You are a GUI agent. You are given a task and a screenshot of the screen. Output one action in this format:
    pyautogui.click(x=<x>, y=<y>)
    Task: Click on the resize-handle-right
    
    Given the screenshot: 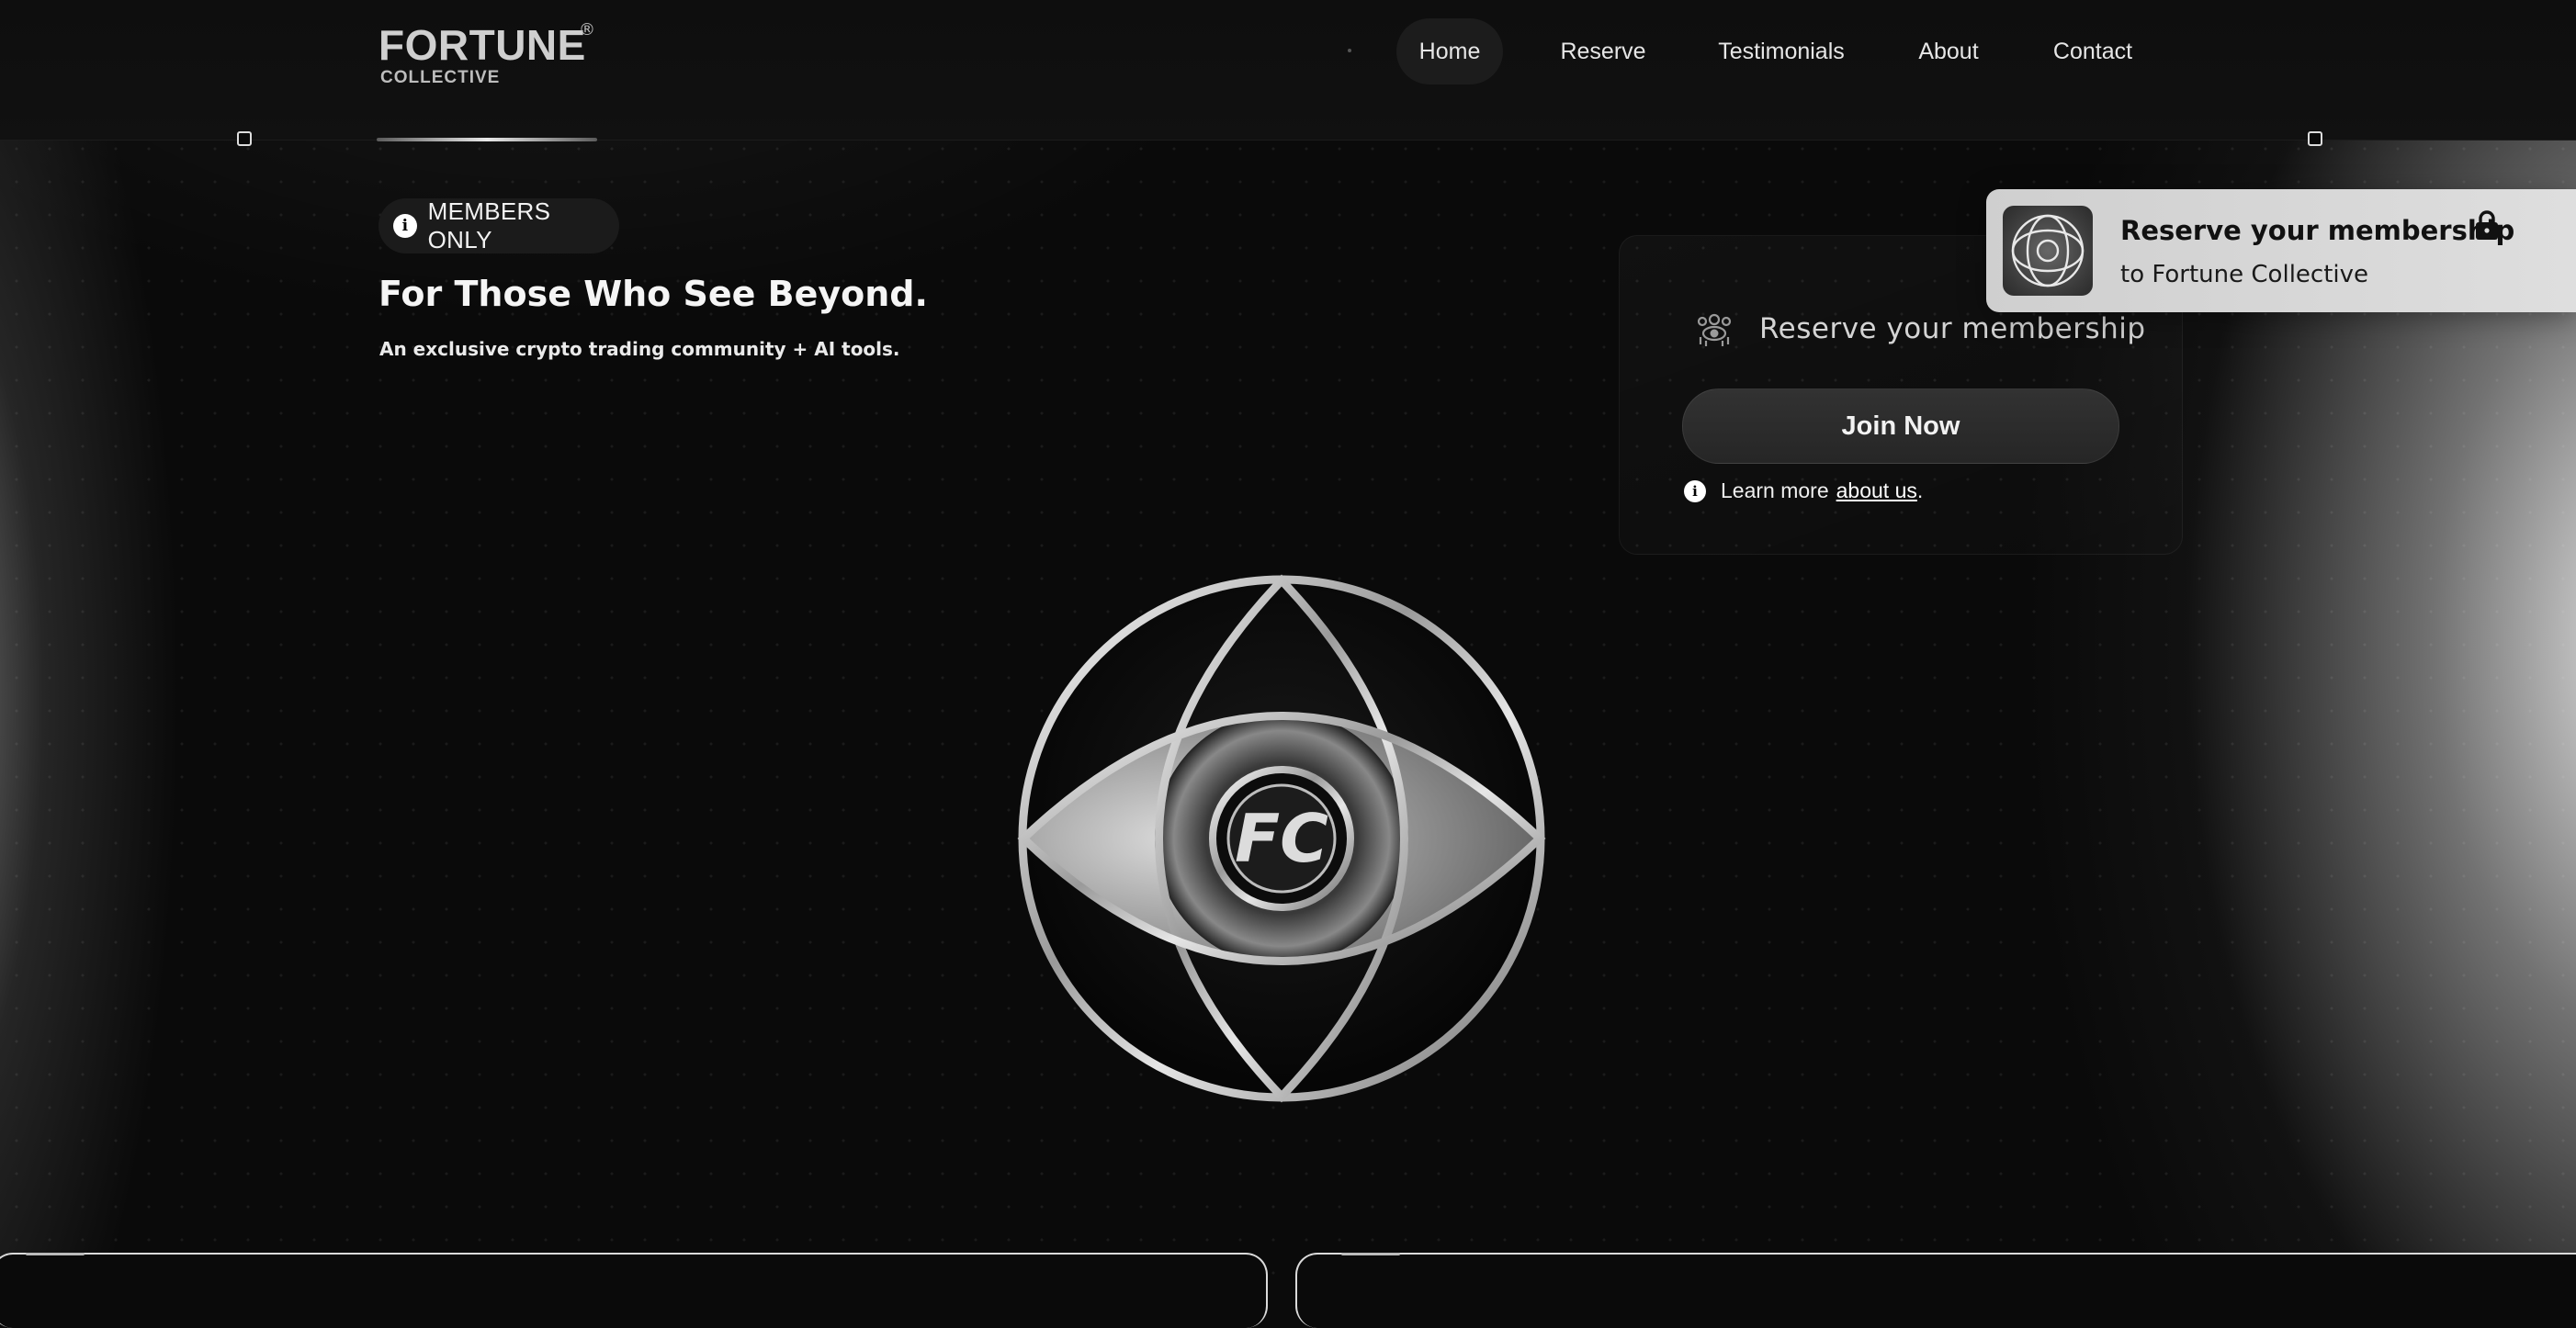 What is the action you would take?
    pyautogui.click(x=2315, y=138)
    